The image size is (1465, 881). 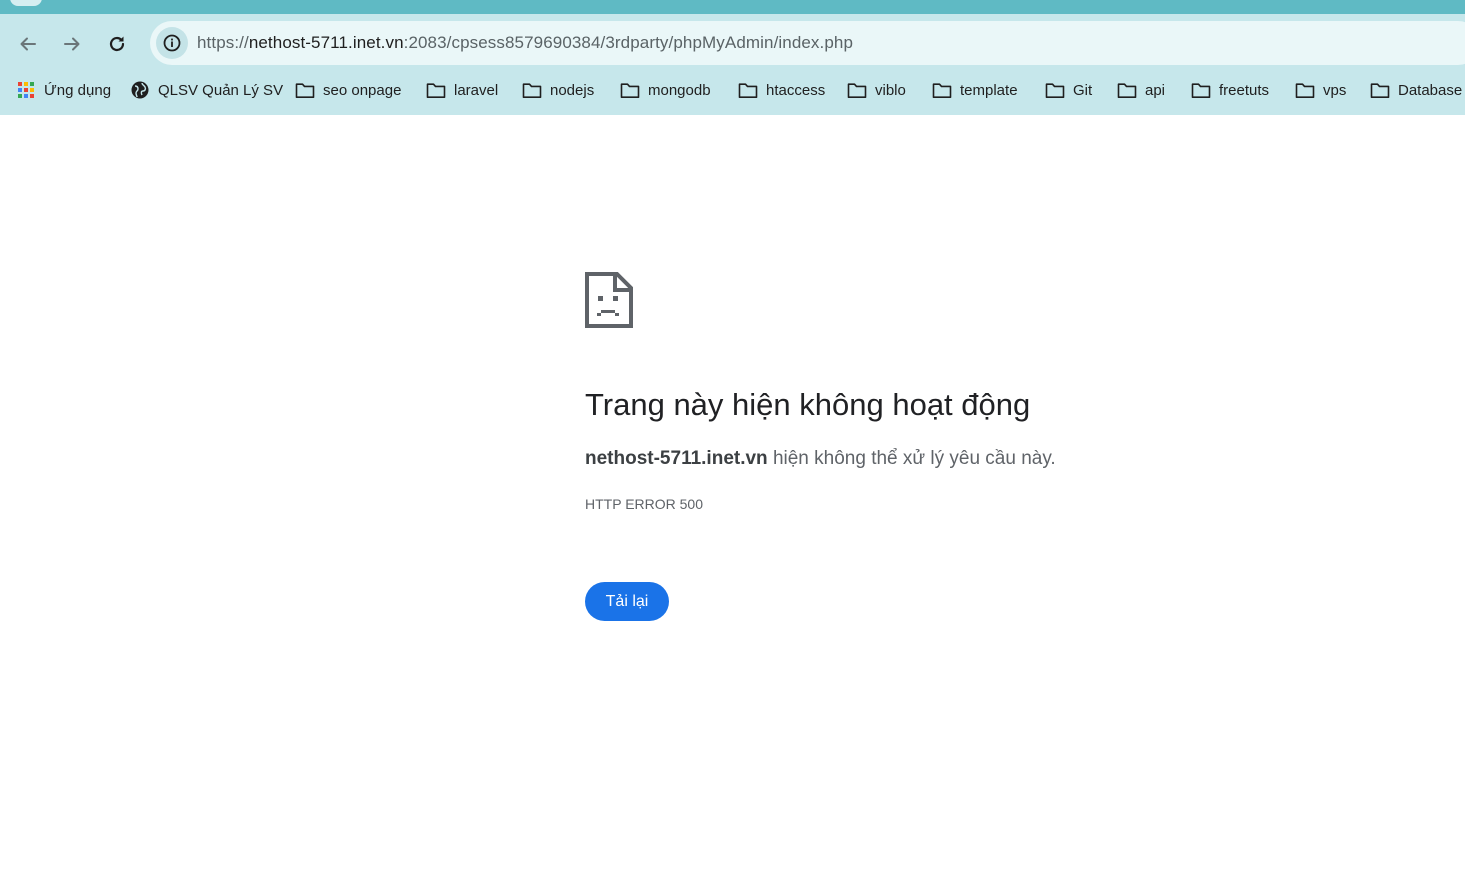 I want to click on bookmark-label: QLSV Quản Lý SV, so click(x=221, y=90).